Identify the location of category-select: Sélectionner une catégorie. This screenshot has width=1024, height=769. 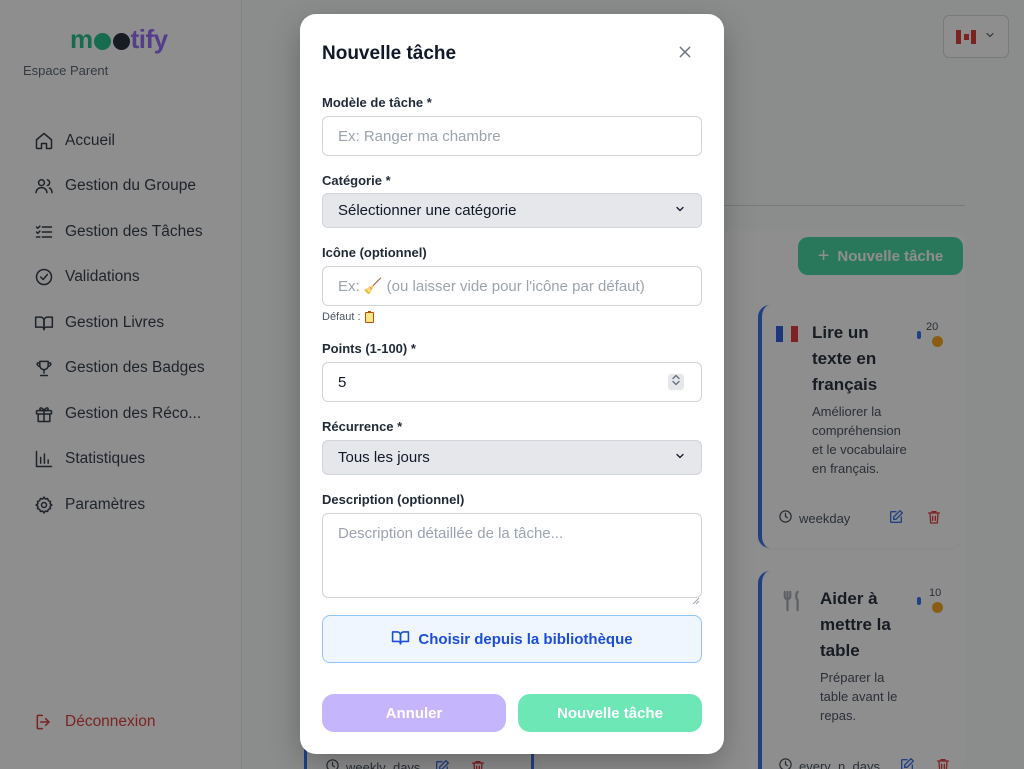
(512, 210).